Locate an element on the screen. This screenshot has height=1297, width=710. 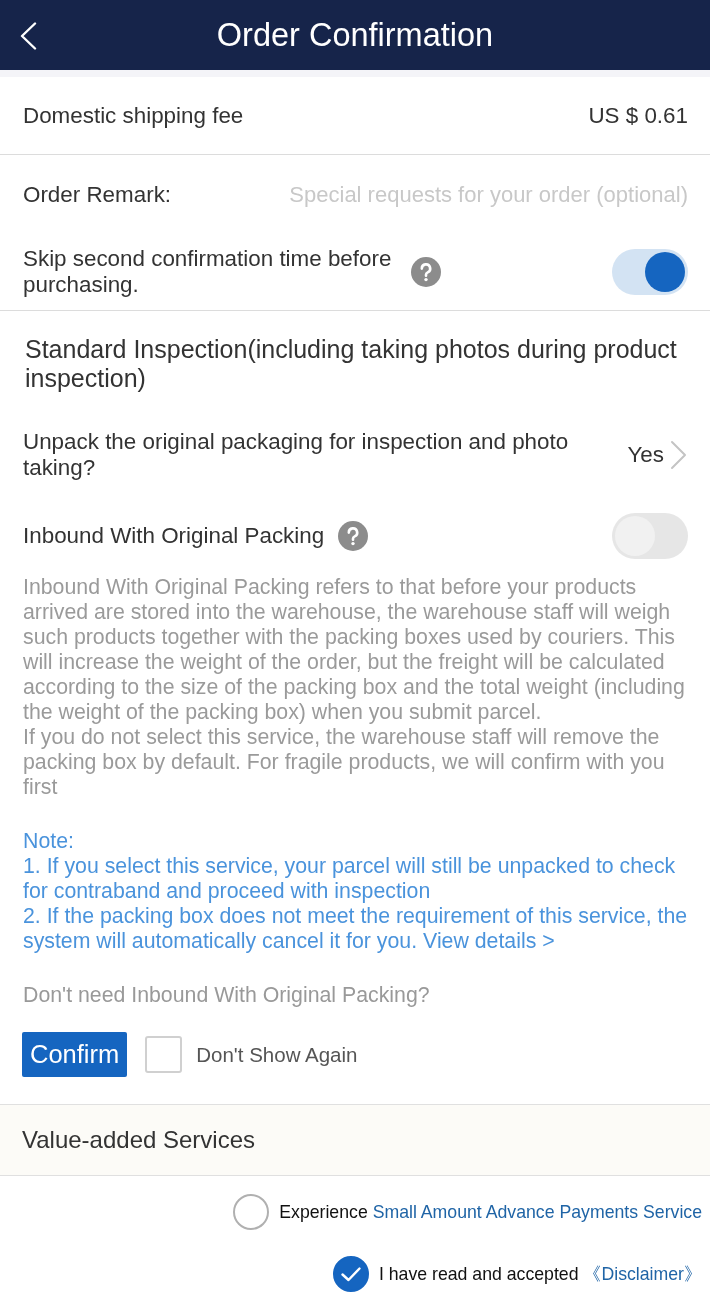
dont-show-again-label: Don't Show Again is located at coordinates (277, 1054).